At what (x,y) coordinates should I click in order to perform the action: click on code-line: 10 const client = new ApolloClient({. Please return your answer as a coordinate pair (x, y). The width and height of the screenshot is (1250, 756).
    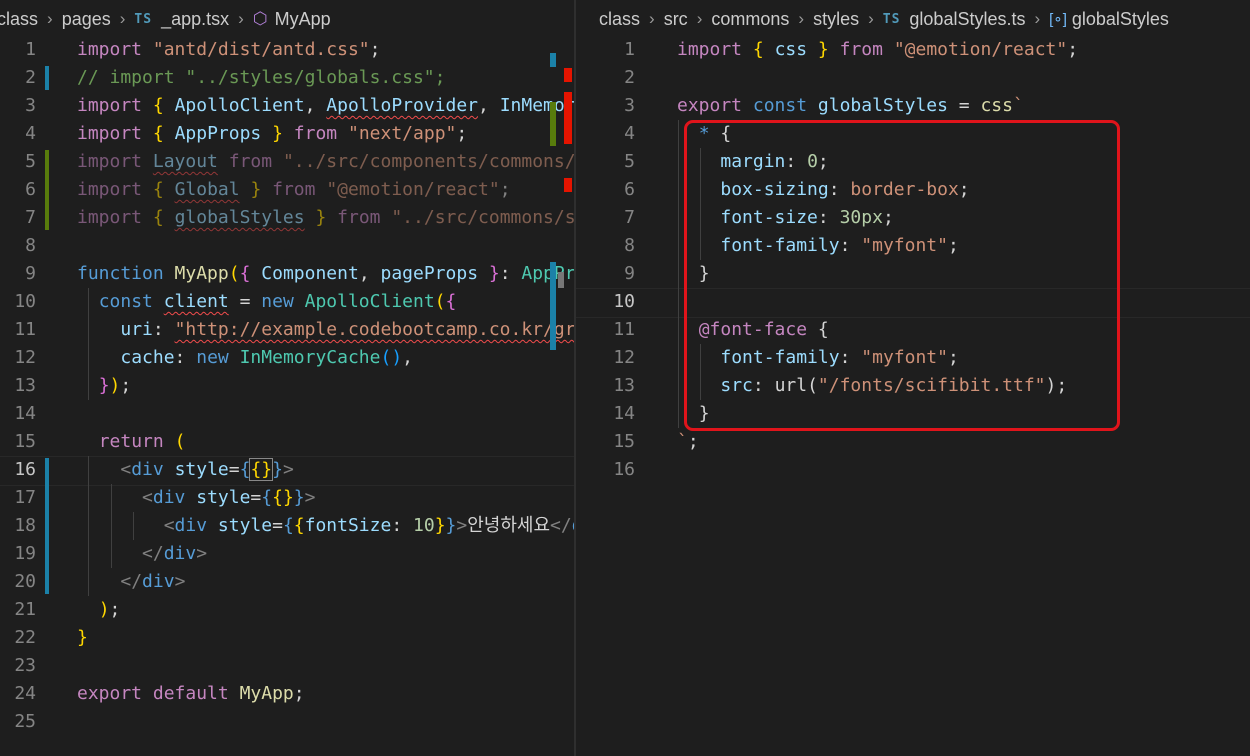
    Looking at the image, I should click on (287, 302).